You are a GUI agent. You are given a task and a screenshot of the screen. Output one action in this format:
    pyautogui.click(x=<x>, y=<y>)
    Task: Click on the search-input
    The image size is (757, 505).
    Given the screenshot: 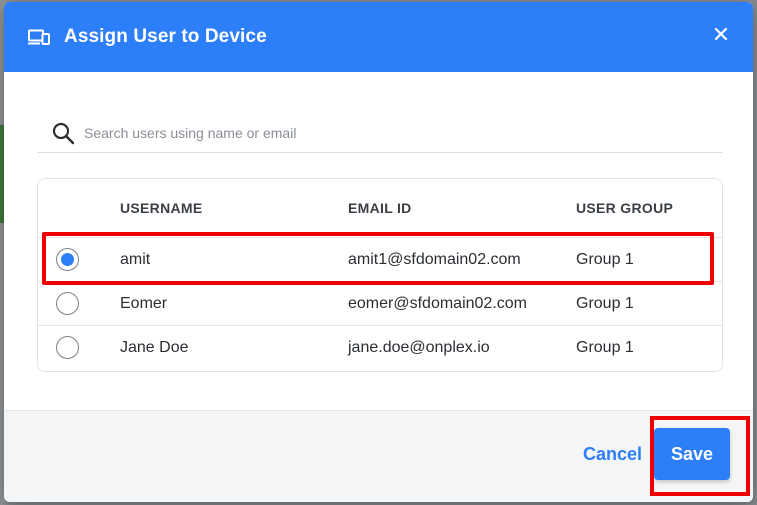 What is the action you would take?
    pyautogui.click(x=403, y=132)
    